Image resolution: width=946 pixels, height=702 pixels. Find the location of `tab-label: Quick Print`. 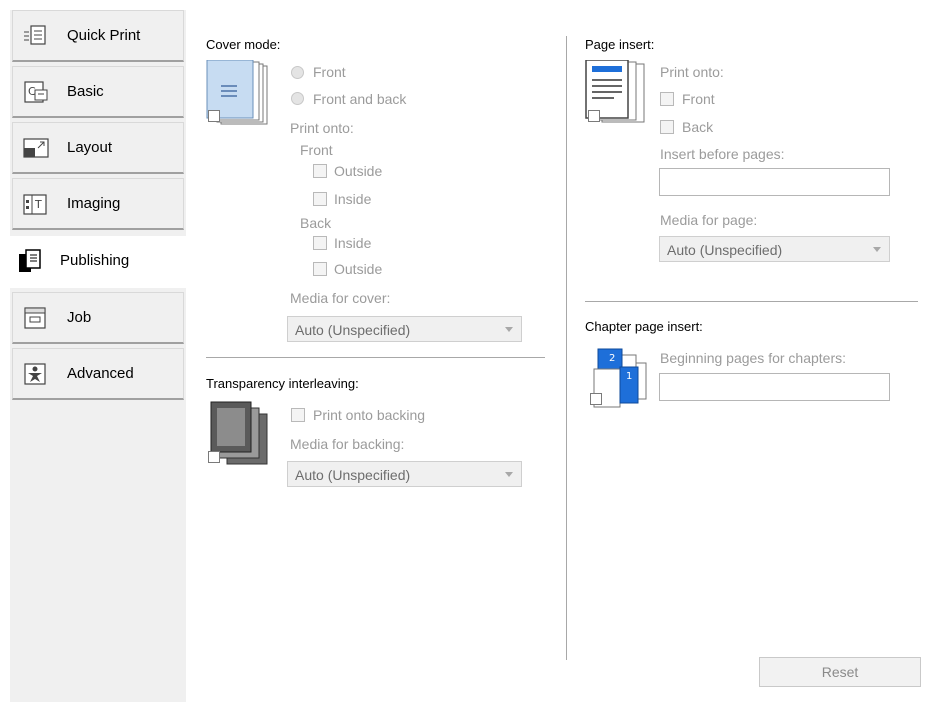

tab-label: Quick Print is located at coordinates (104, 35).